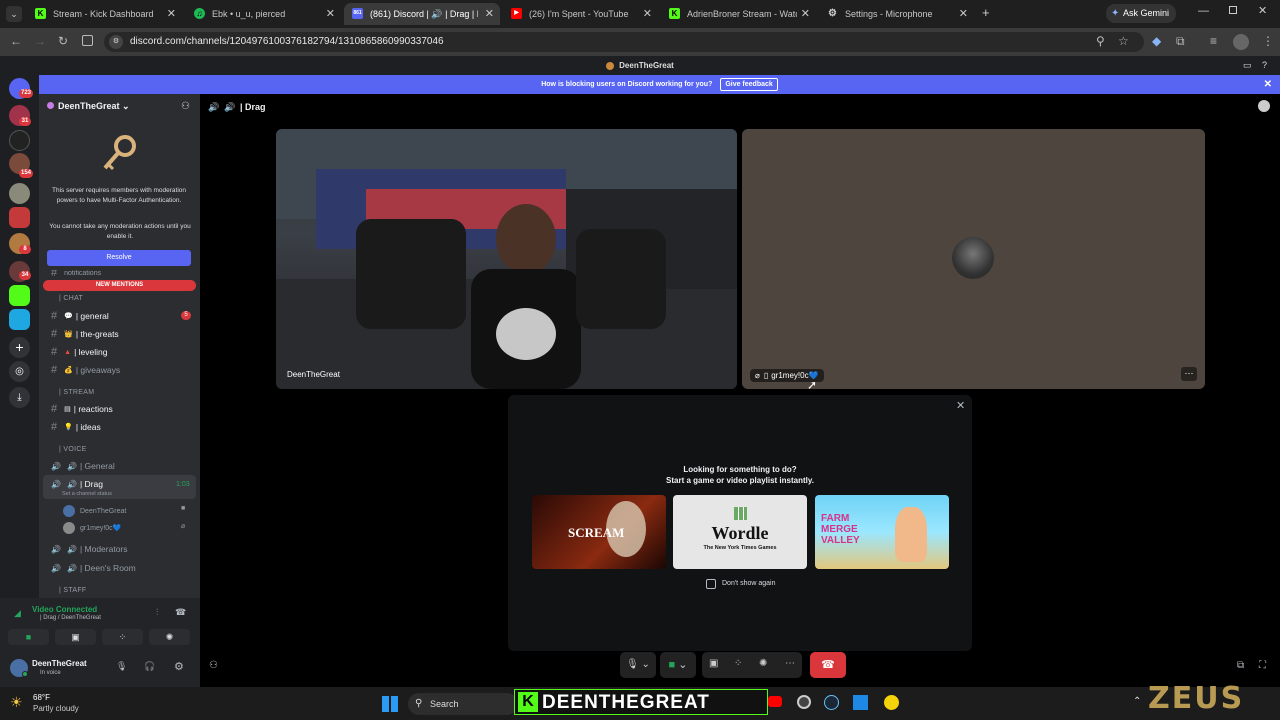 Image resolution: width=1280 pixels, height=720 pixels. Describe the element at coordinates (121, 666) in the screenshot. I see `microphone-icon: 🎙` at that location.